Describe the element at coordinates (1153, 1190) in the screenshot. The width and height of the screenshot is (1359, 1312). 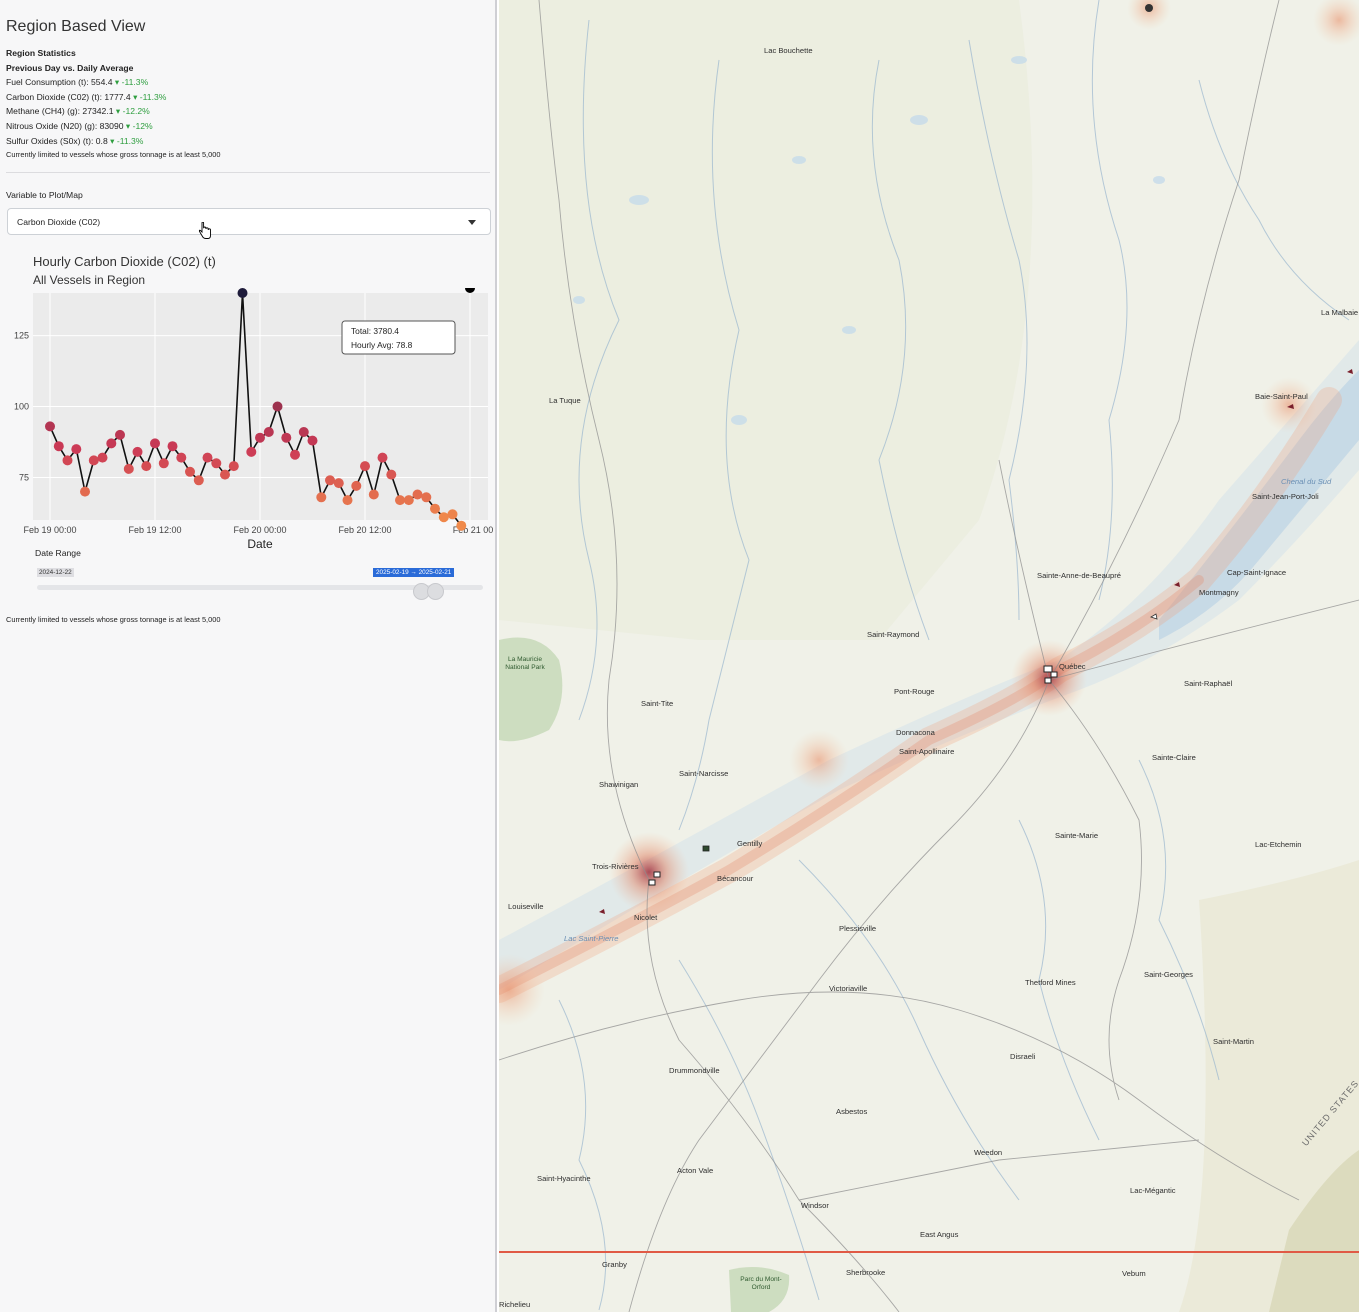
I see `map-label-lac-me-gantic: Lac-Mégantic` at that location.